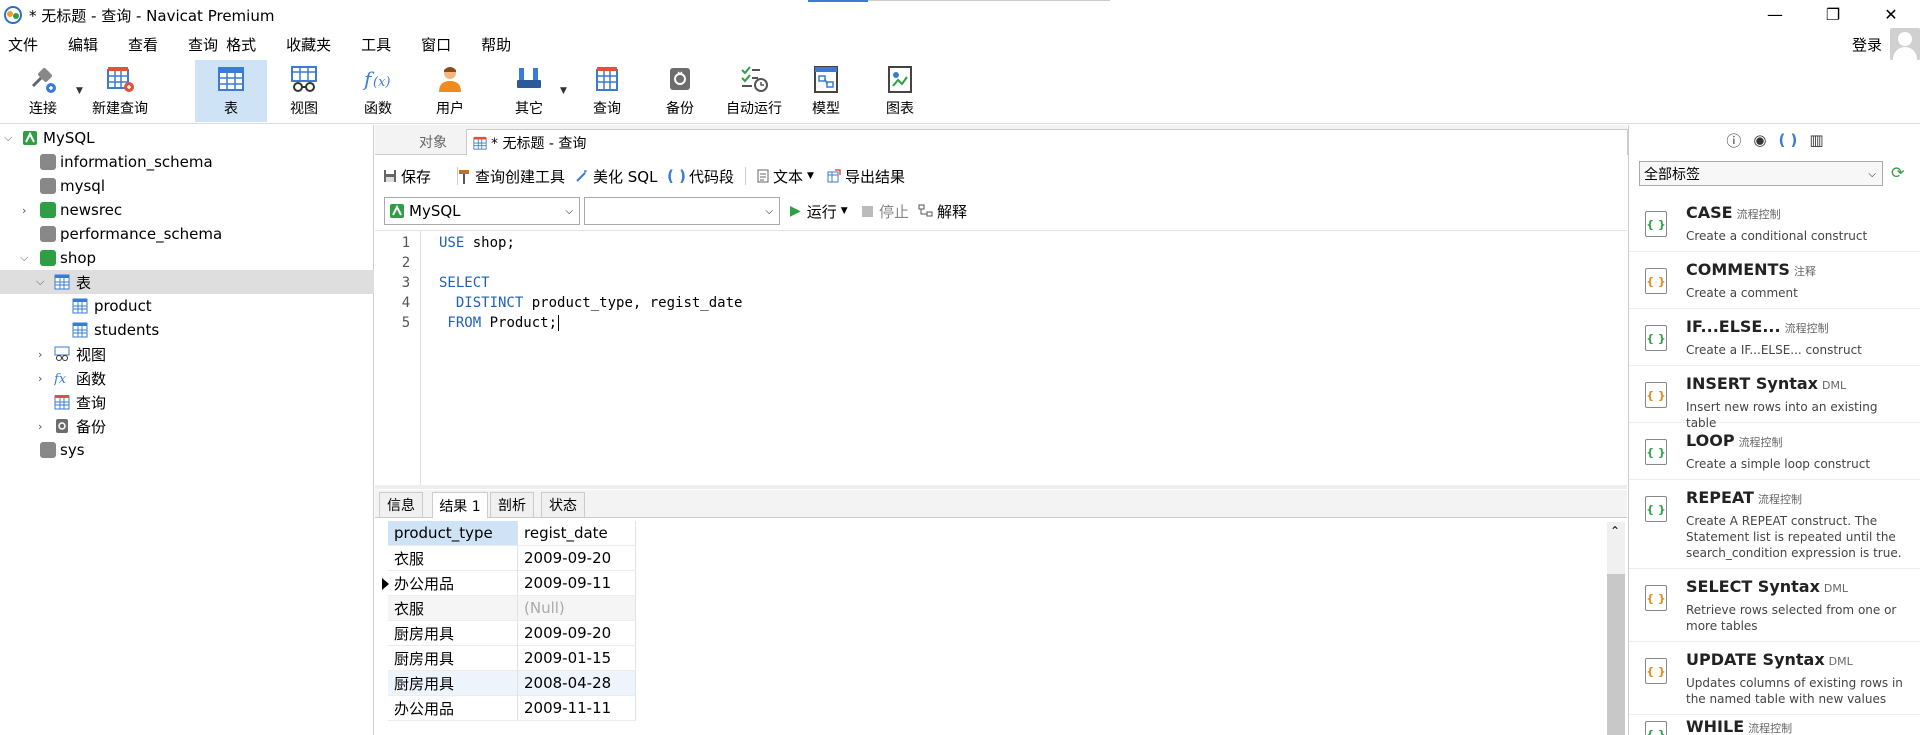 This screenshot has height=735, width=1920. Describe the element at coordinates (826, 91) in the screenshot. I see `model-button: 模型` at that location.